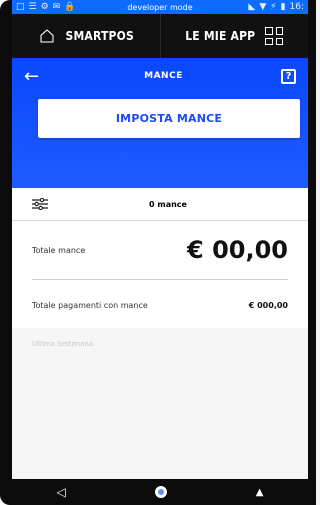 The image size is (320, 505). I want to click on total-mance-value: € 00,00, so click(237, 250).